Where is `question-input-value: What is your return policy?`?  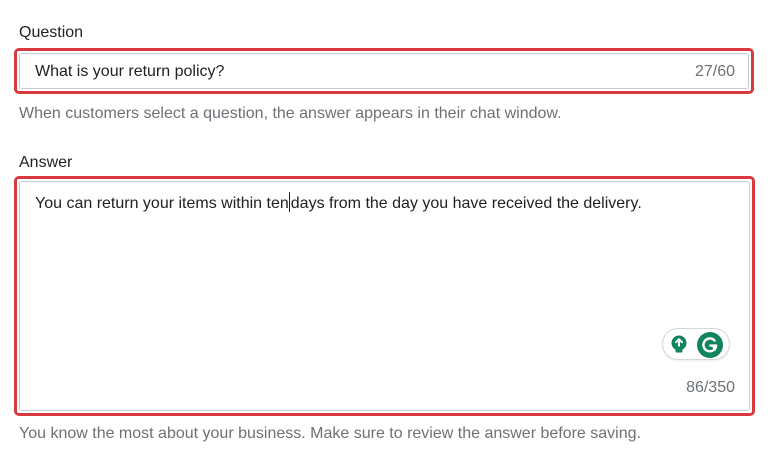
question-input-value: What is your return policy? is located at coordinates (129, 72).